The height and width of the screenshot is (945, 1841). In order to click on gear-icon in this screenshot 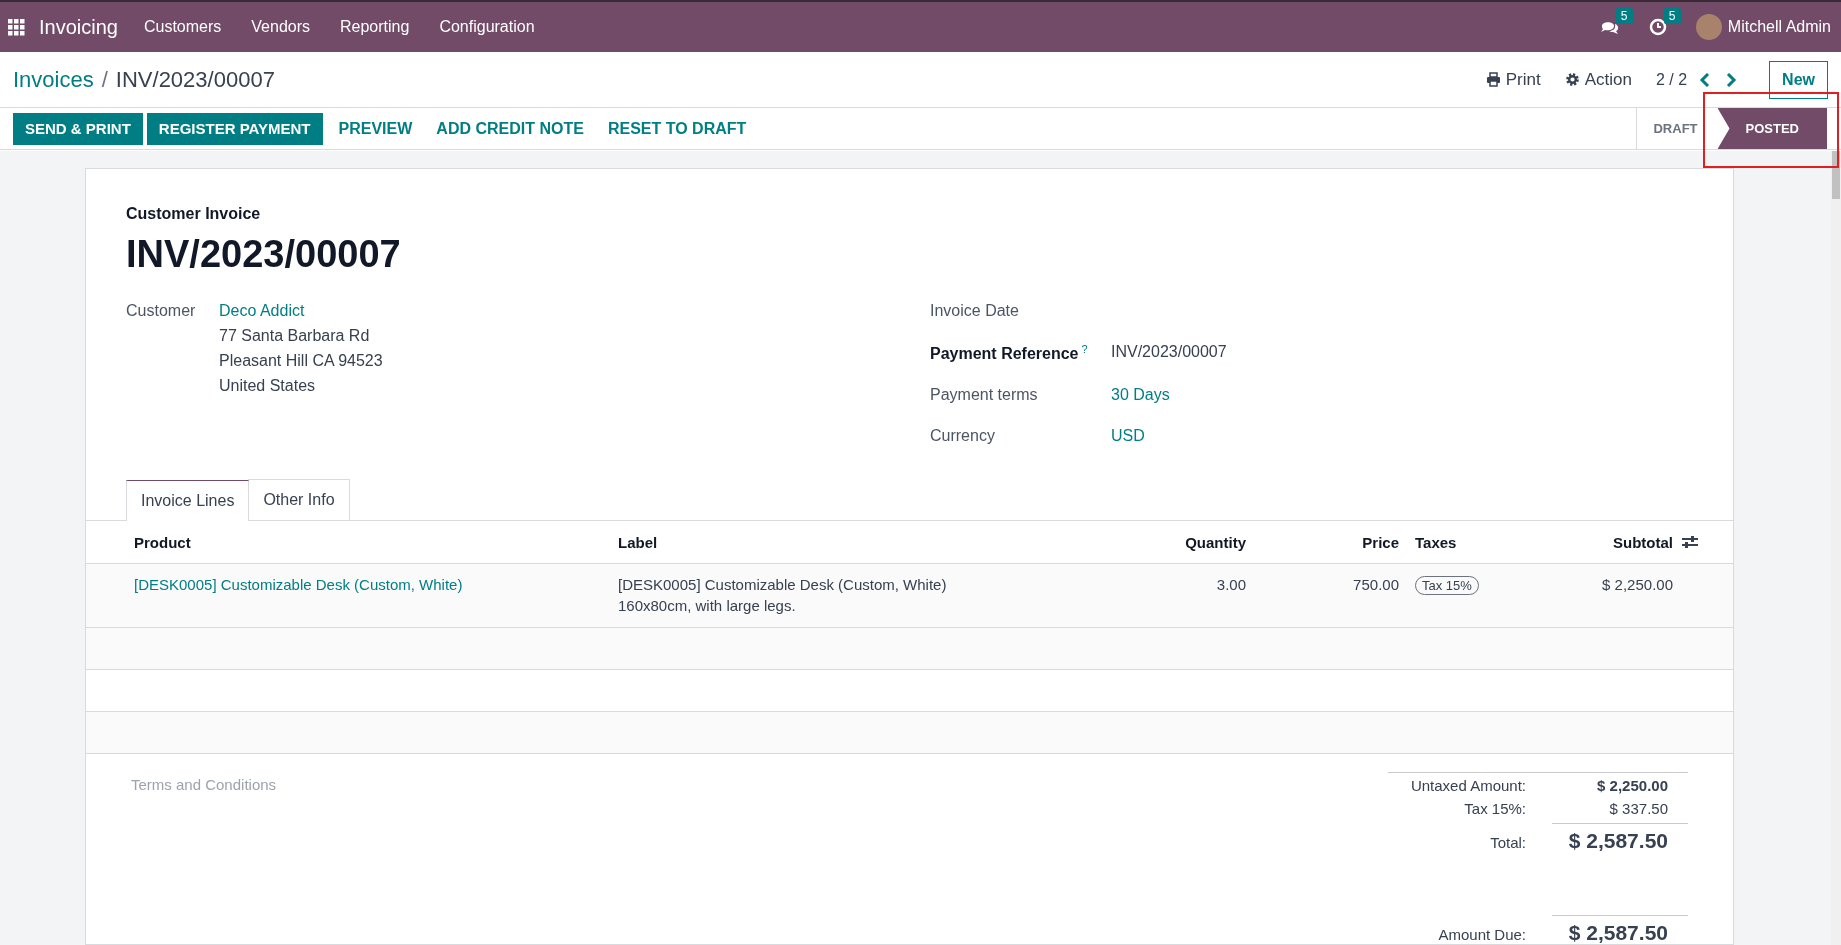, I will do `click(1572, 79)`.